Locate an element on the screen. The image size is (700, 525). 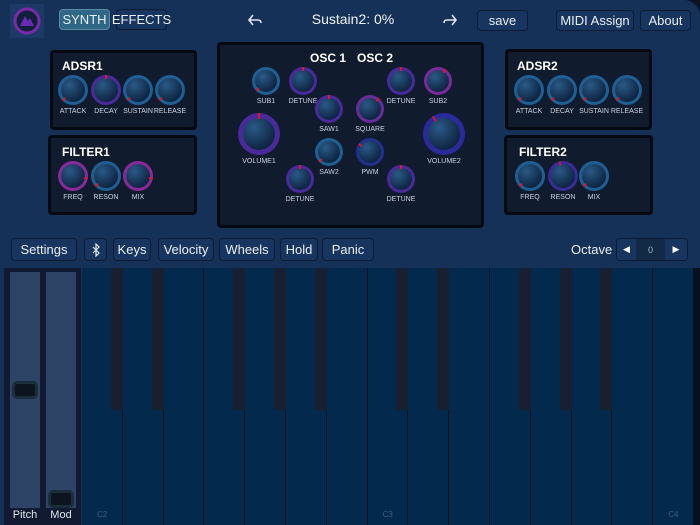
octave-value: 0 is located at coordinates (650, 249).